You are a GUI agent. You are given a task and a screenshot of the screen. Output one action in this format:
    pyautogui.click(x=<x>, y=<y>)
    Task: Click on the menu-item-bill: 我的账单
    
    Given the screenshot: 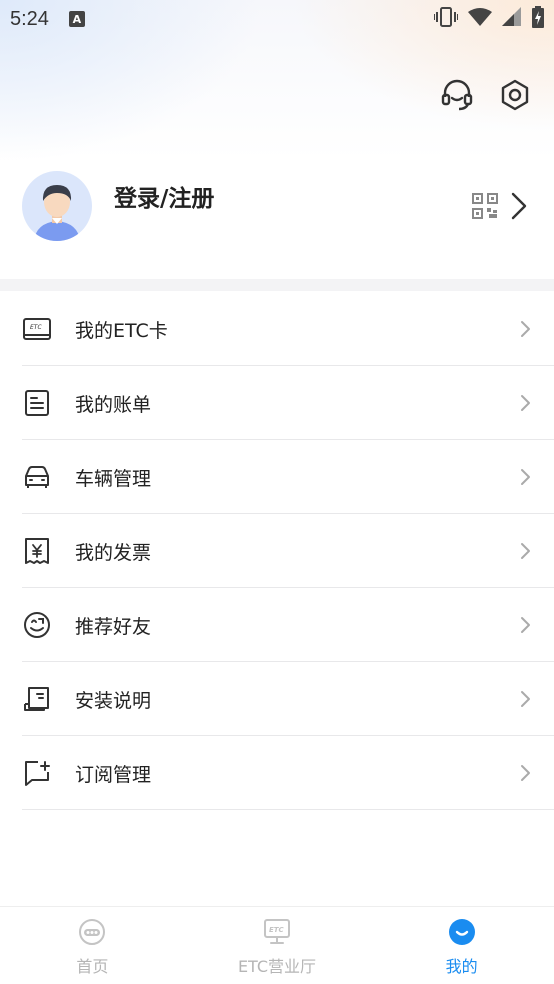 What is the action you would take?
    pyautogui.click(x=277, y=403)
    